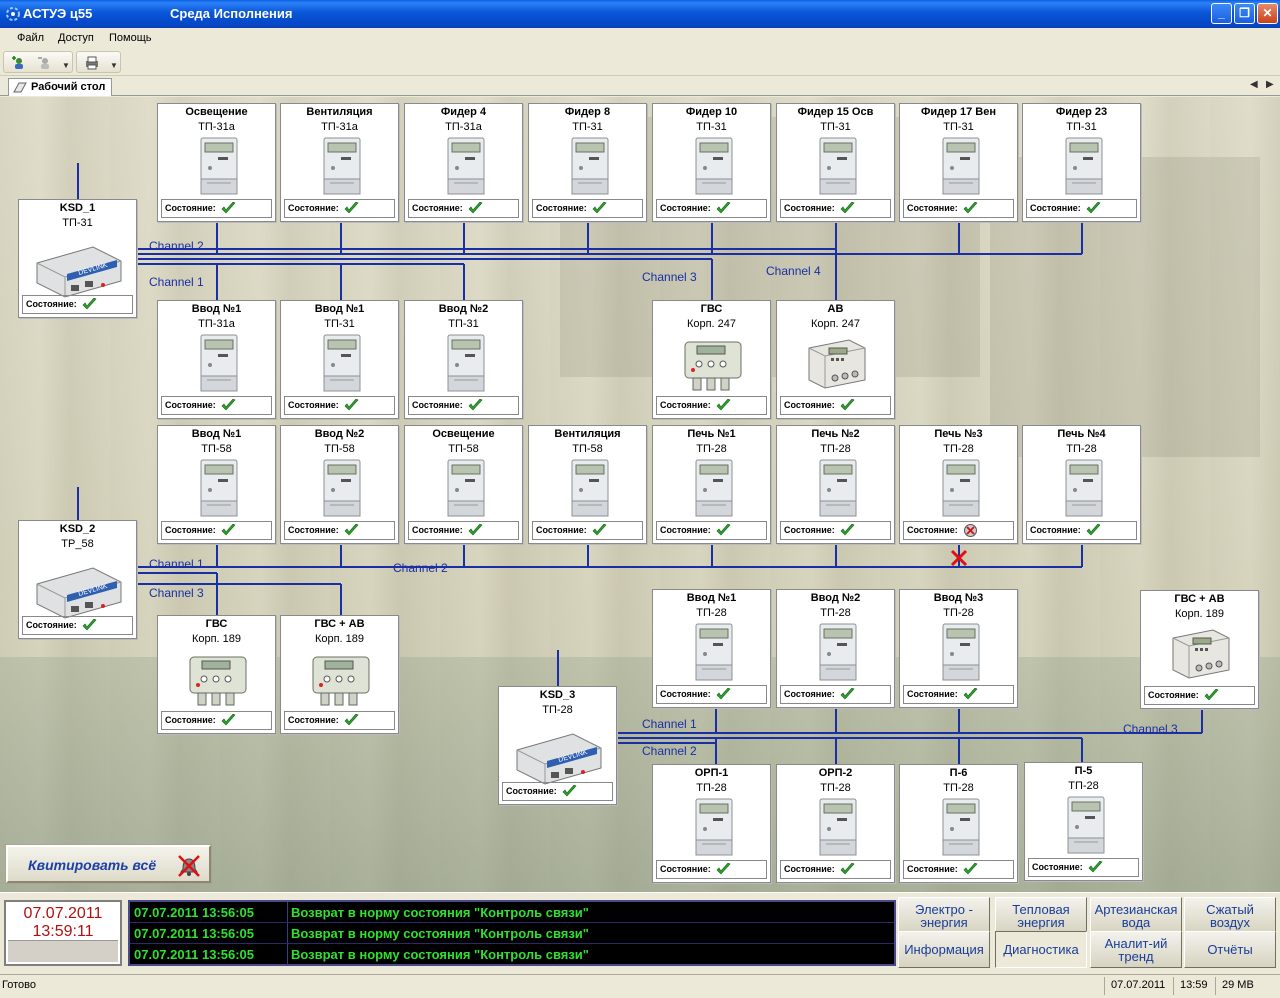 This screenshot has height=998, width=1280. Describe the element at coordinates (463, 434) in the screenshot. I see `device-name: Освещение` at that location.